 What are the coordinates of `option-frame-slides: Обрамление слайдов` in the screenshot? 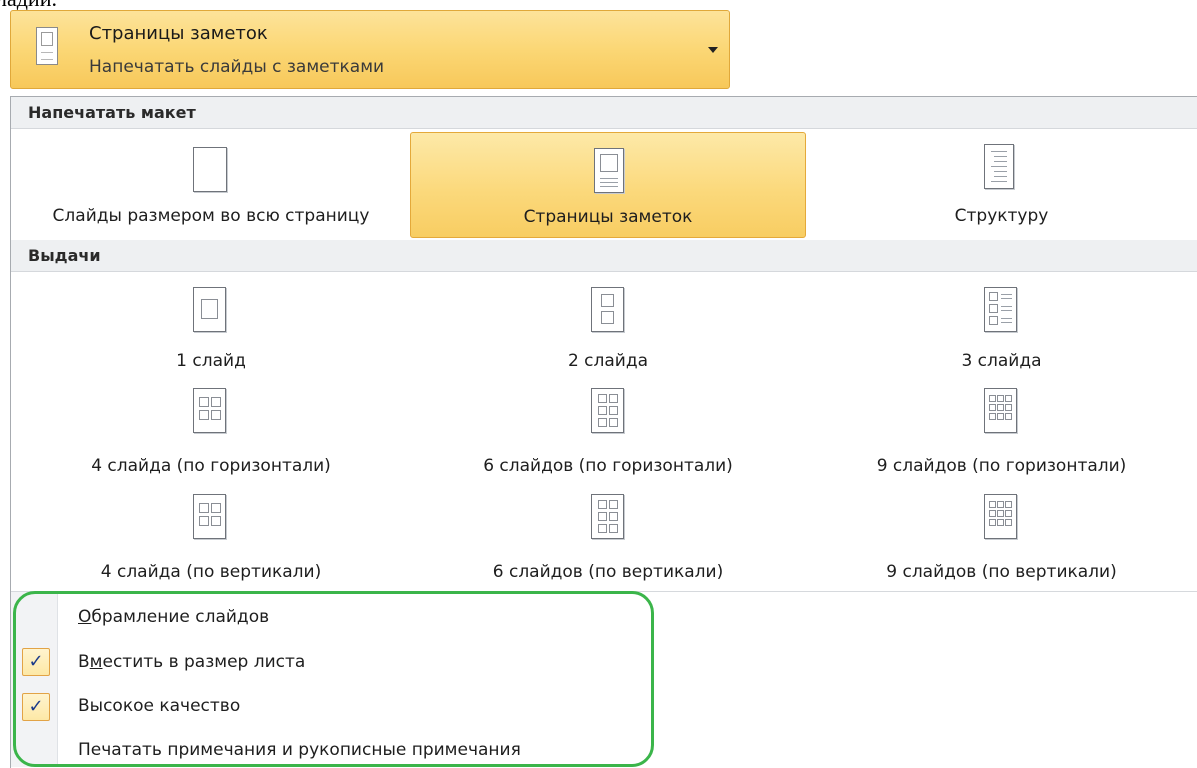 It's located at (173, 617).